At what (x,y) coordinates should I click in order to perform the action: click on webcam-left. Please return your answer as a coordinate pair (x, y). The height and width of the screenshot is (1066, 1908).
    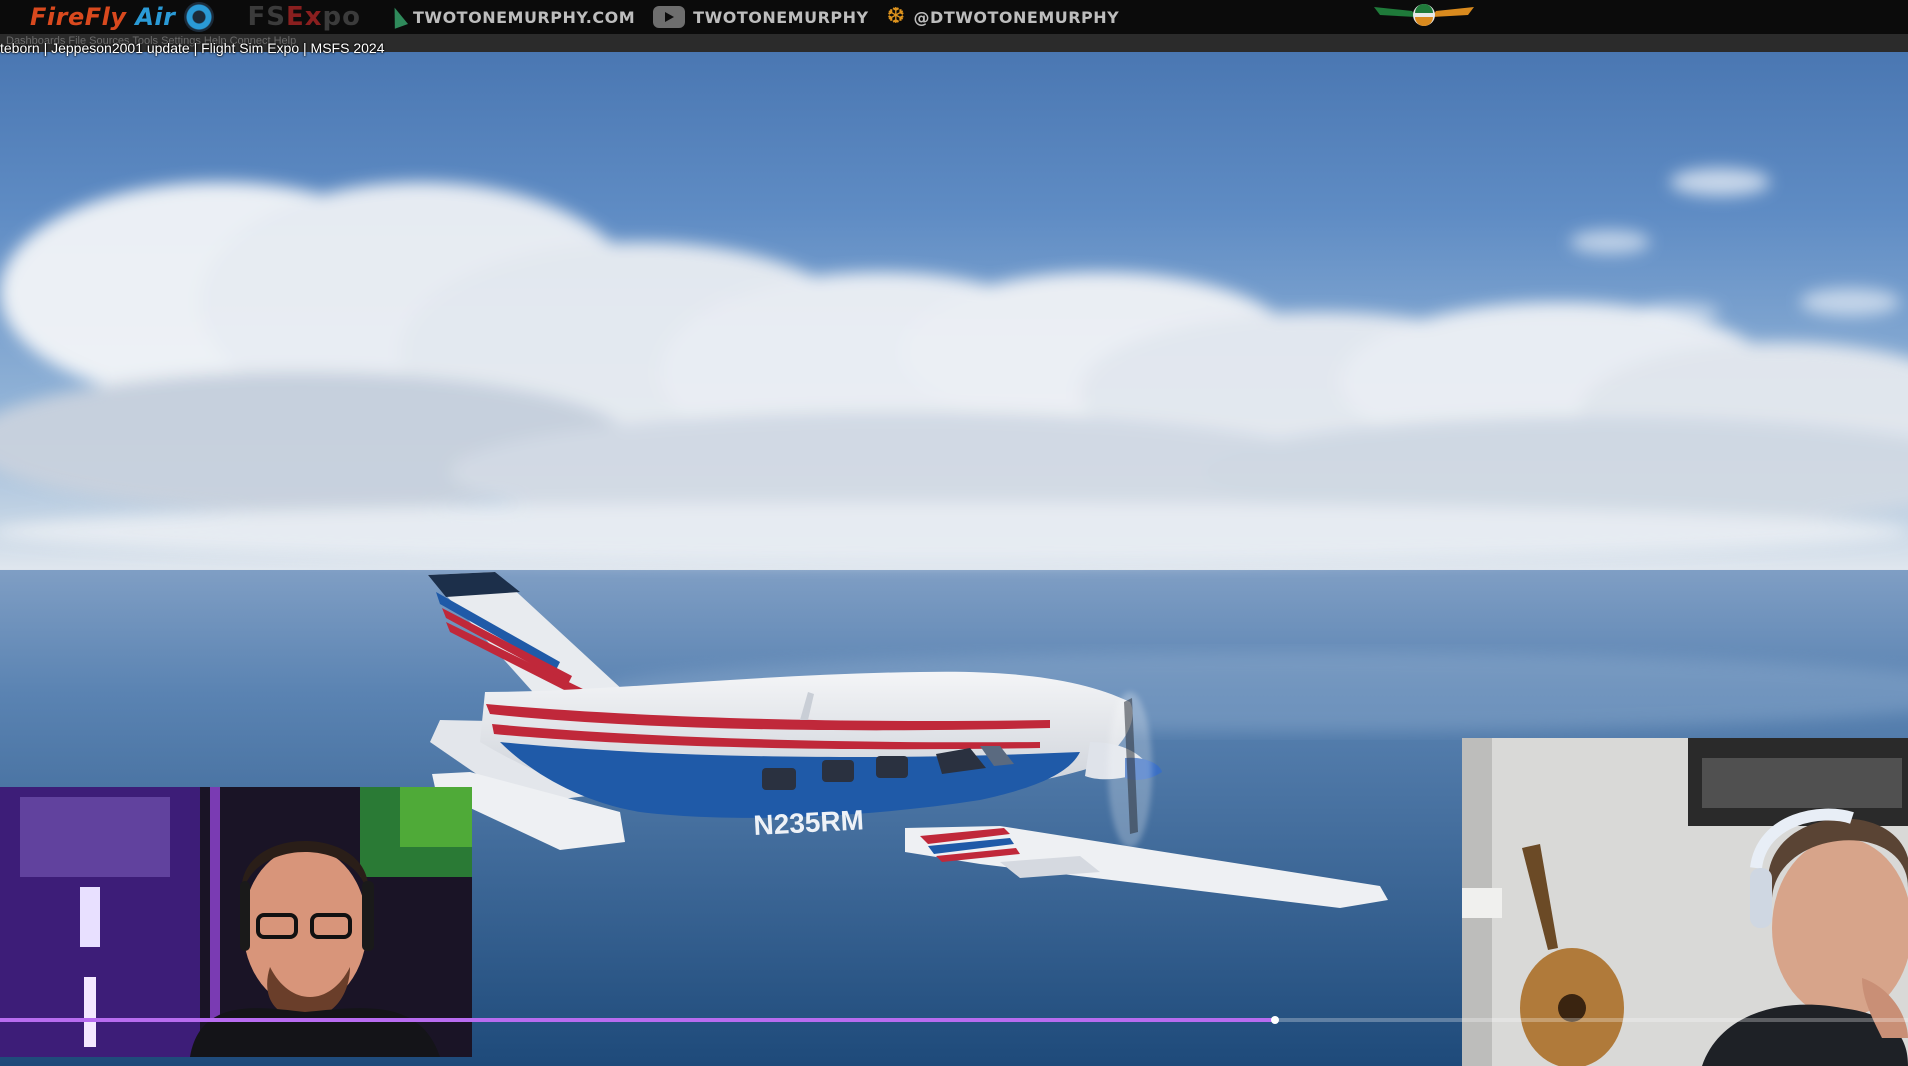
    Looking at the image, I should click on (236, 922).